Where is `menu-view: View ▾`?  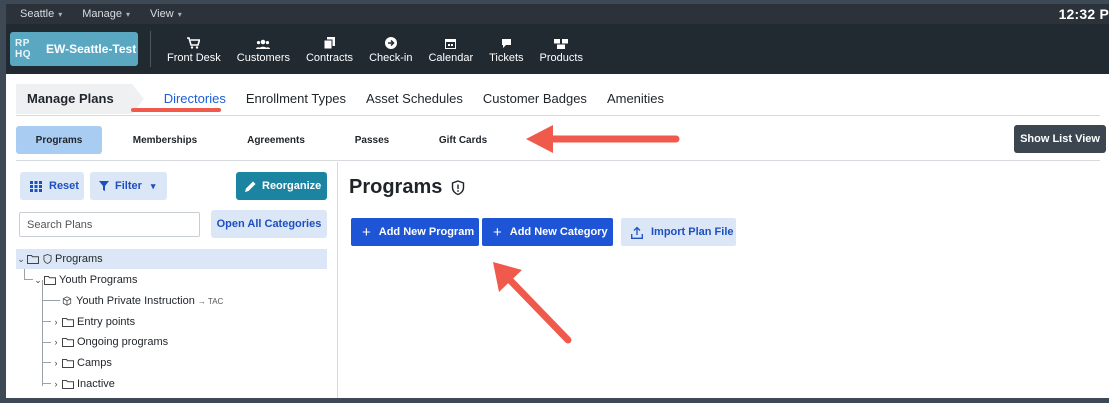 menu-view: View ▾ is located at coordinates (162, 14).